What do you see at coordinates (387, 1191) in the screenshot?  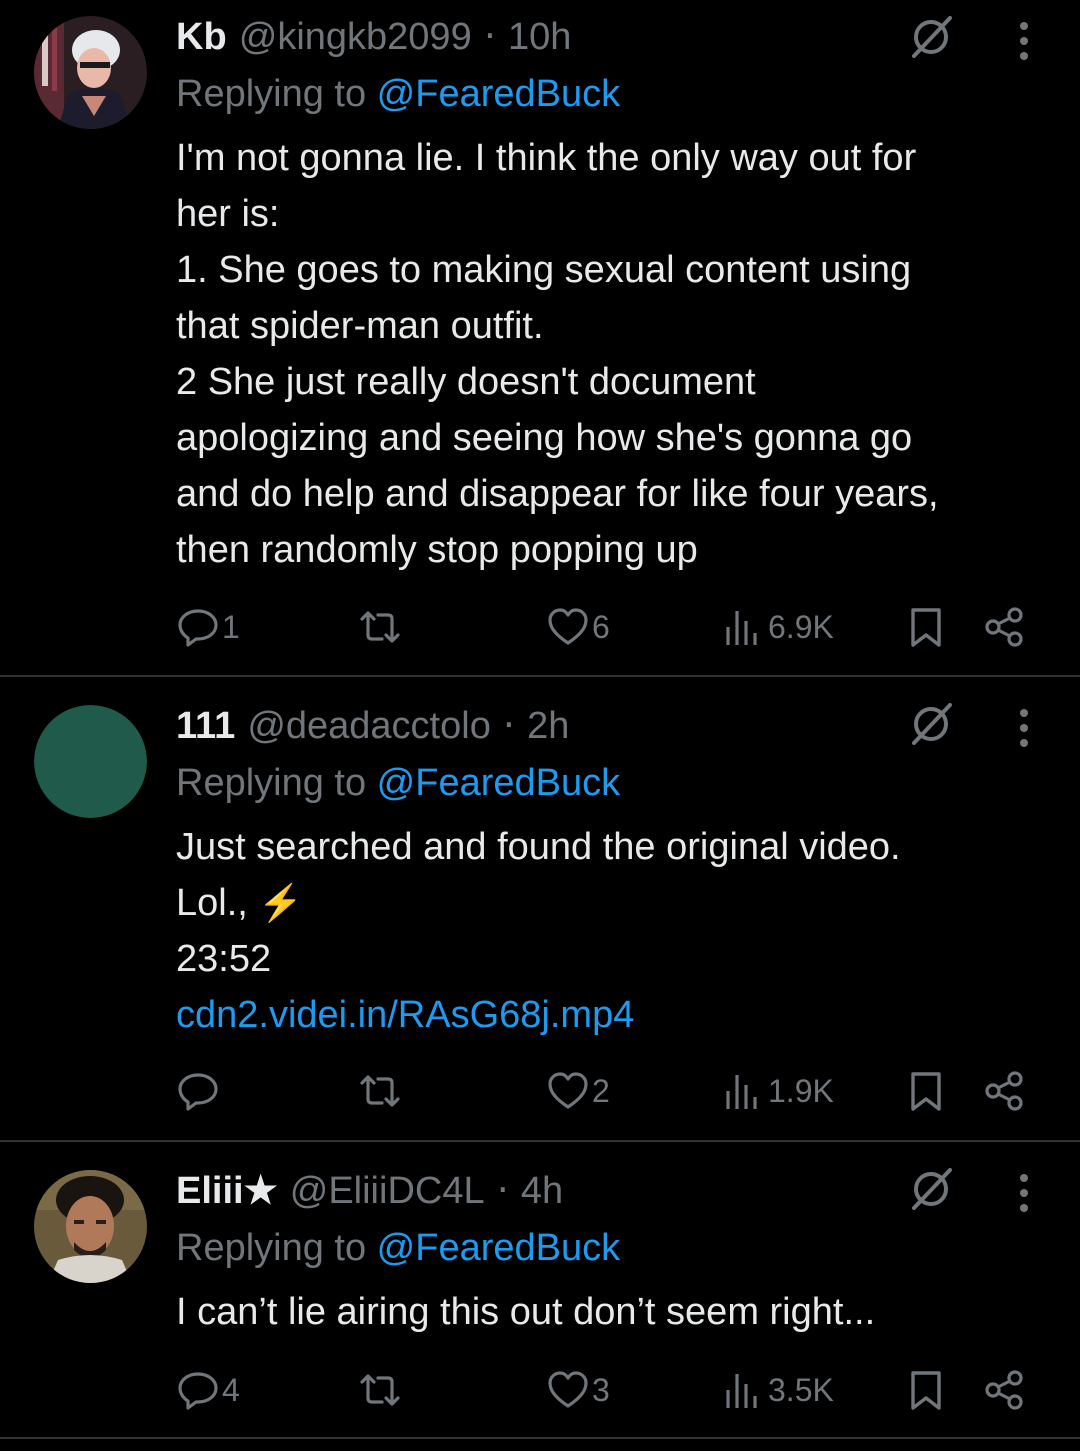 I see `user-handle: @EliiiDC4L` at bounding box center [387, 1191].